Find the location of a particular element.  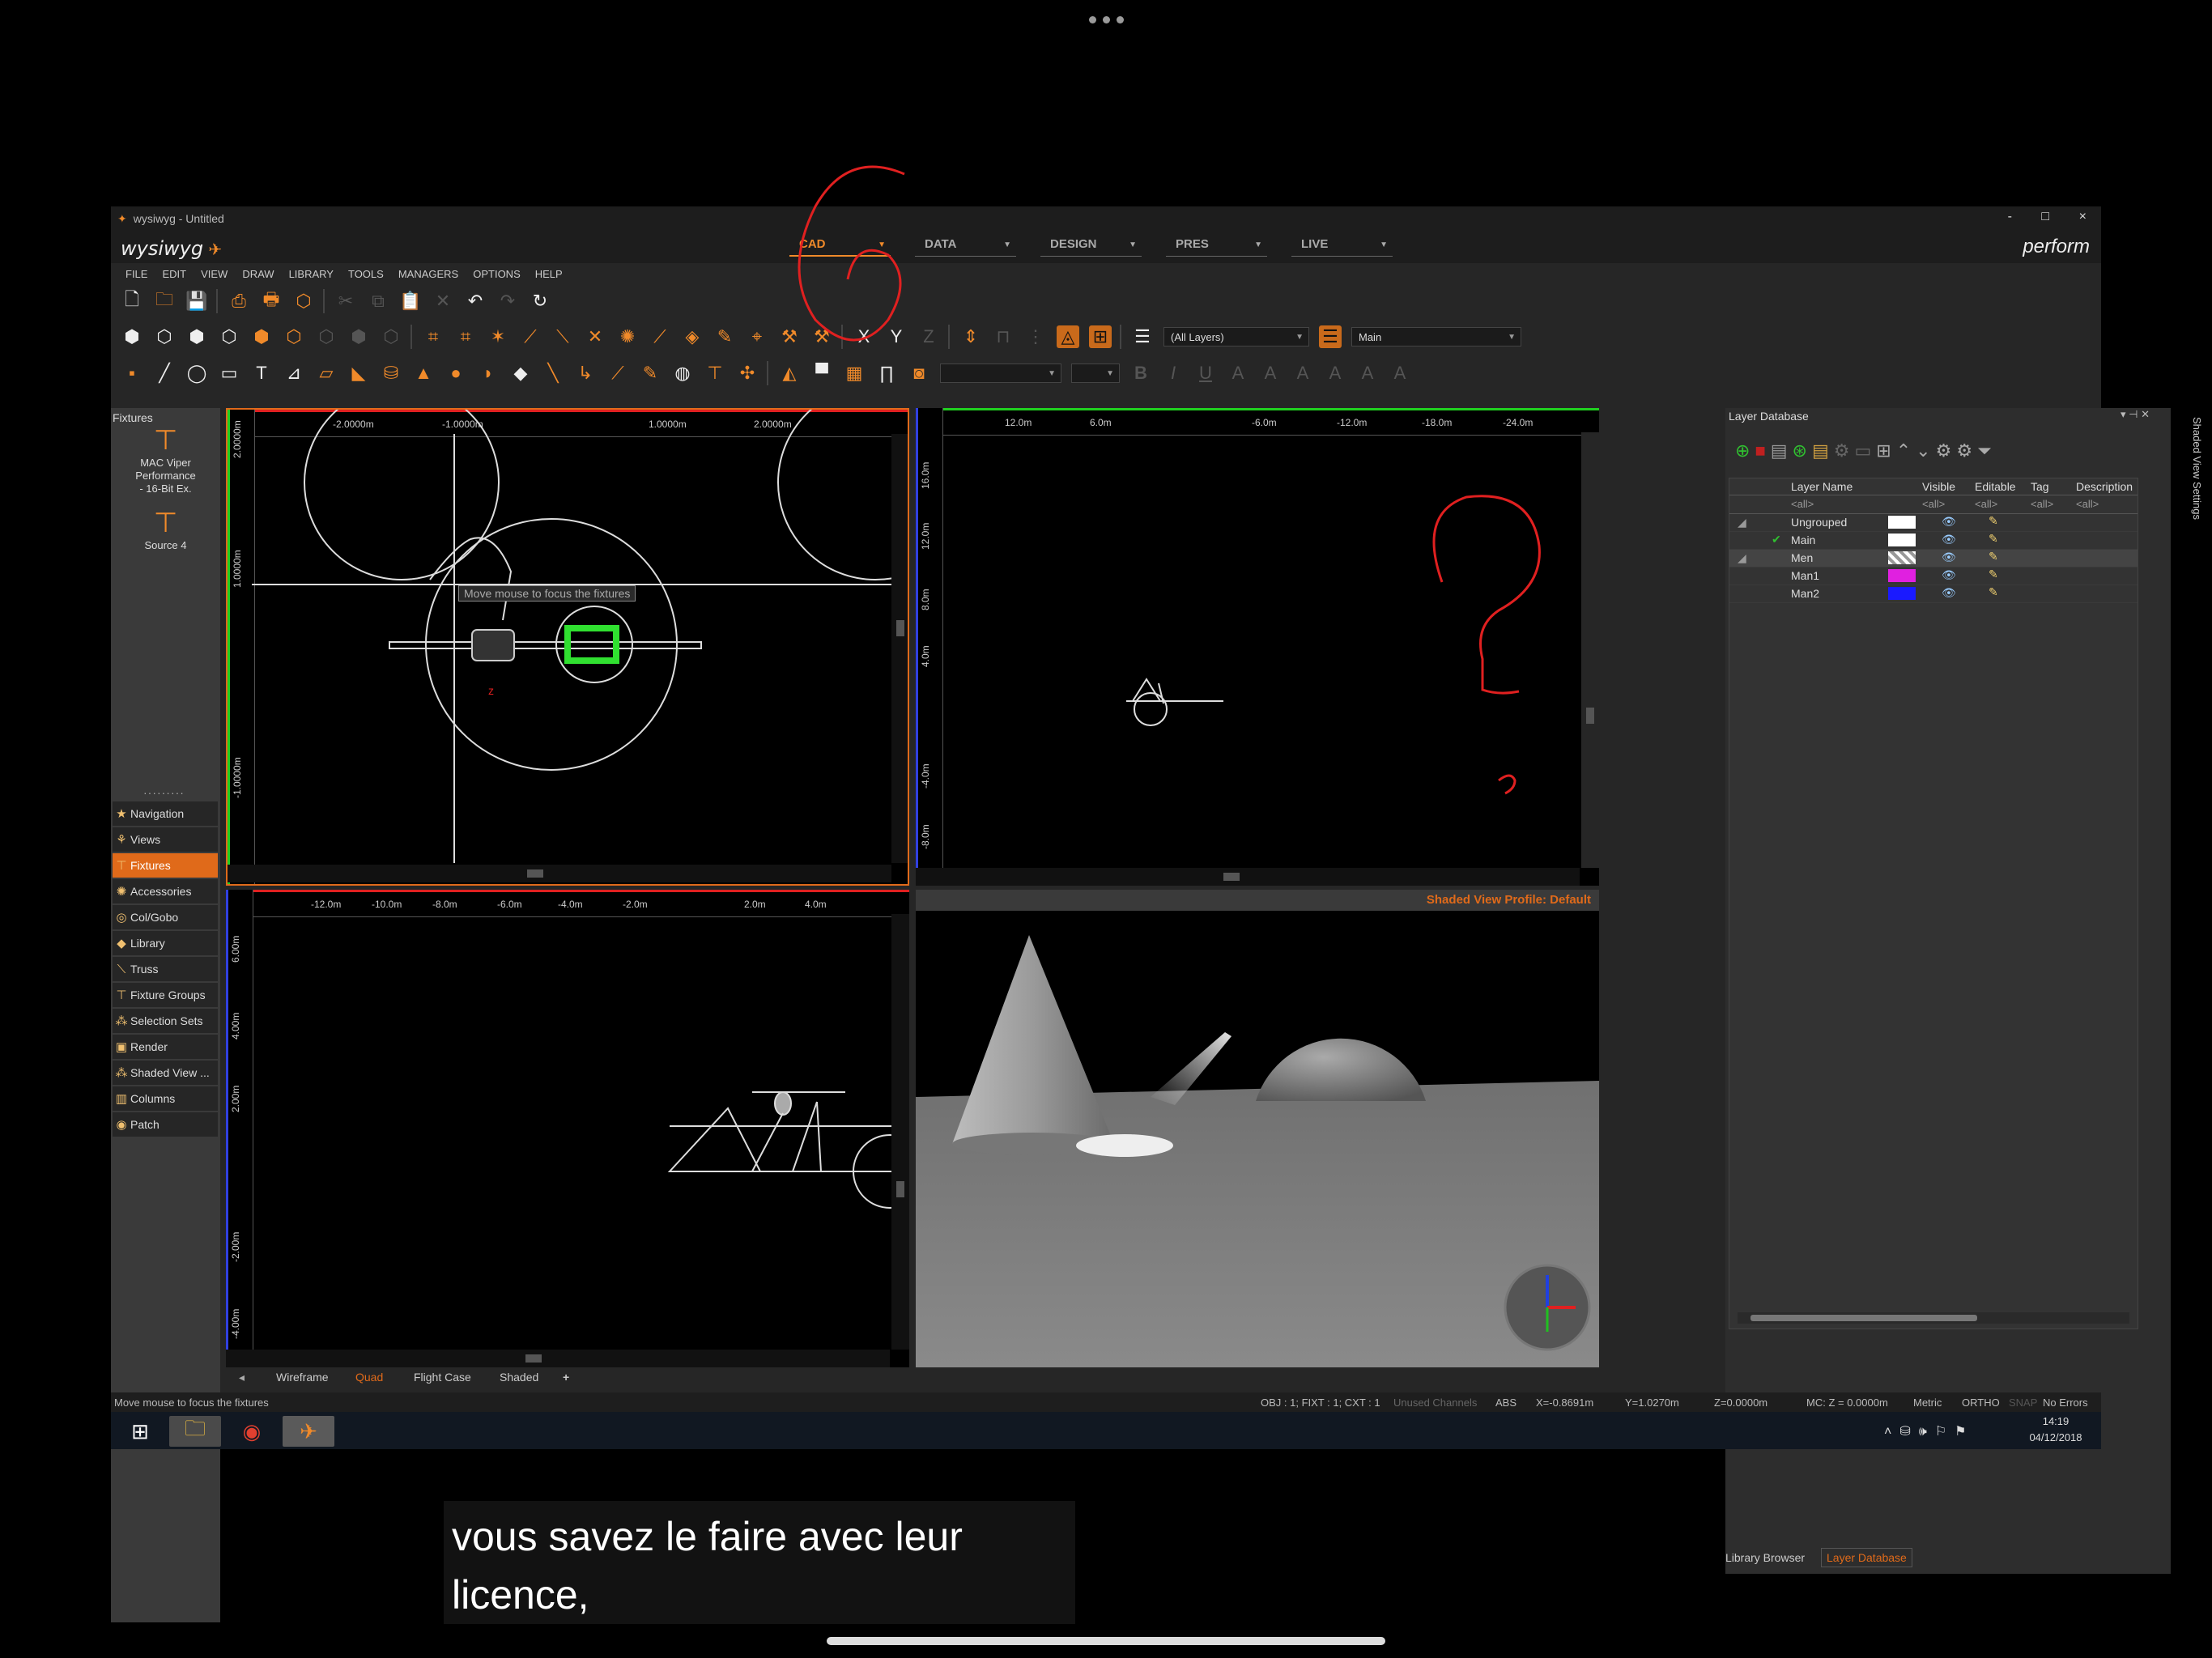

viewport-shaded: Shaded View Profile: Default is located at coordinates (1257, 1128).